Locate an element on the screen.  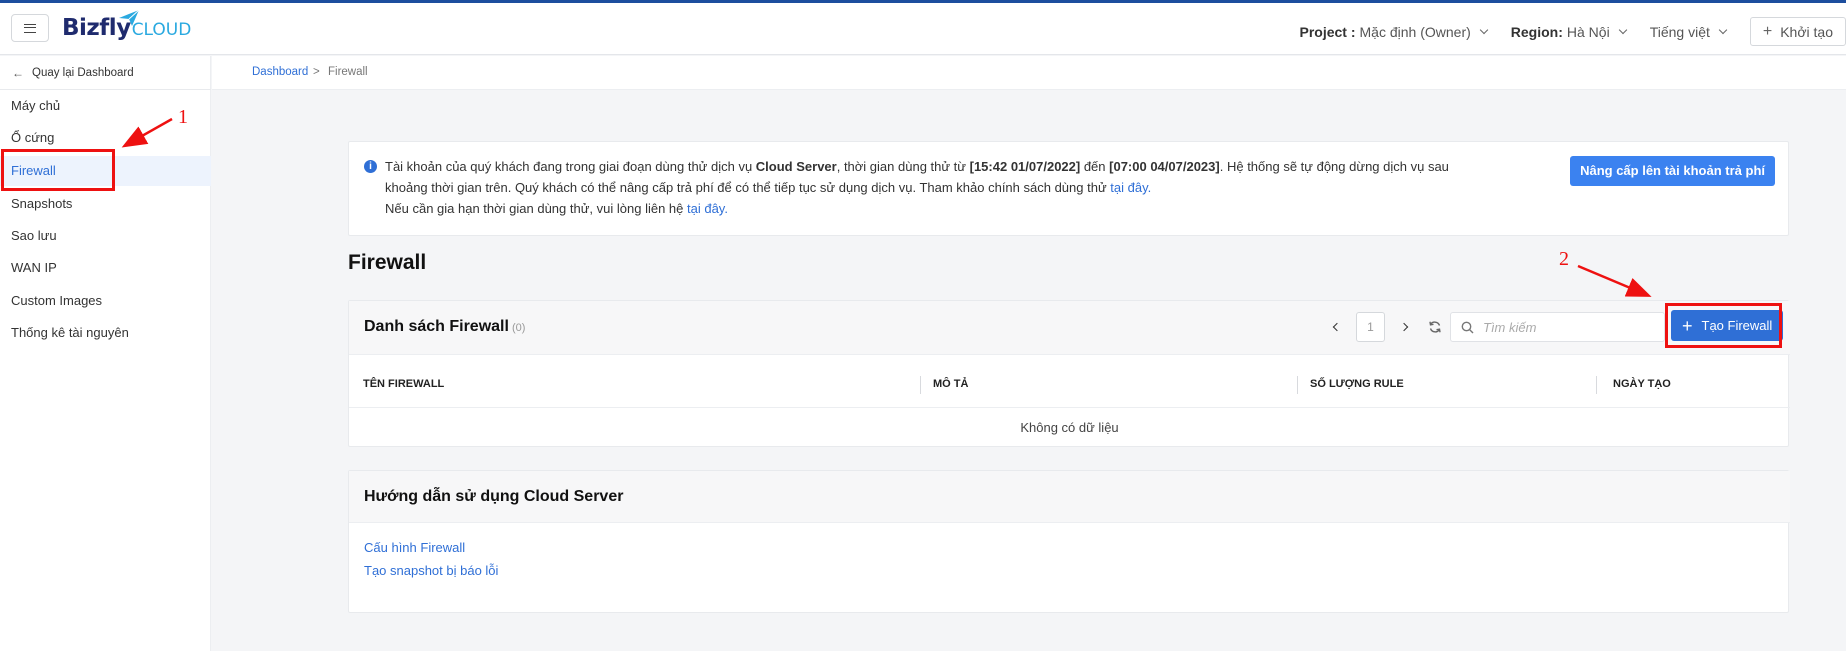
breadcrumb-dashboard-link: Dashboard is located at coordinates (280, 72).